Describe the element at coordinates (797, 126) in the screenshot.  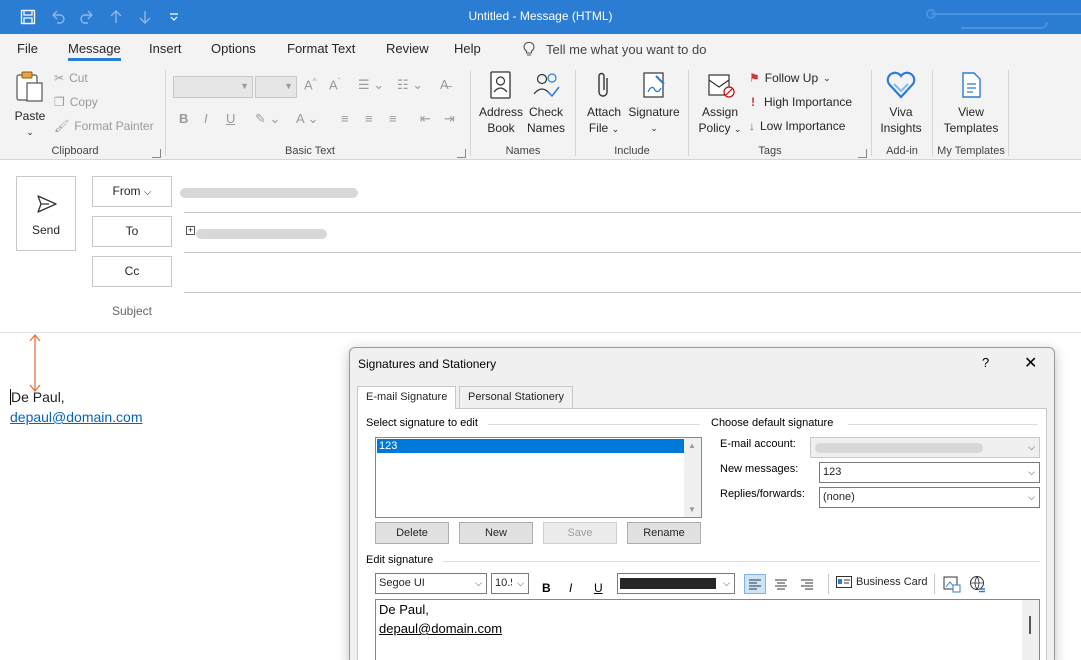
I see `low-importance-button: ↓ Low Importance` at that location.